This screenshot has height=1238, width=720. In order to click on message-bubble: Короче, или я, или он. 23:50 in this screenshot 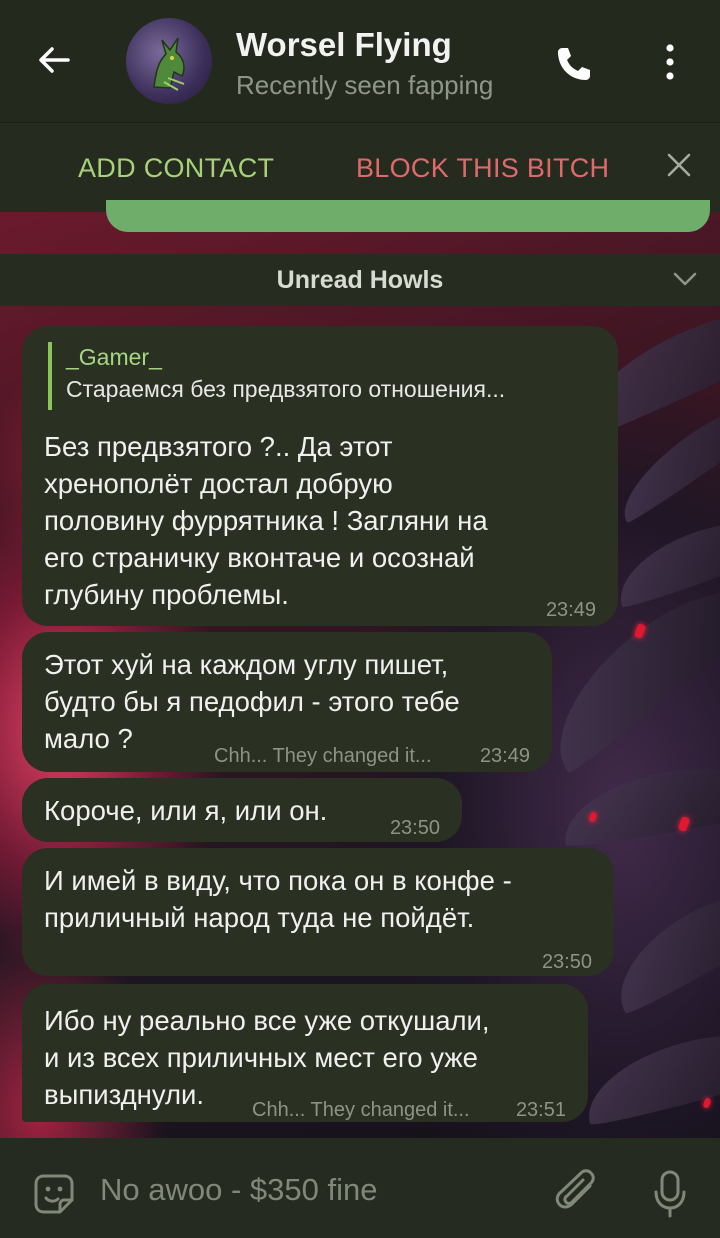, I will do `click(242, 810)`.